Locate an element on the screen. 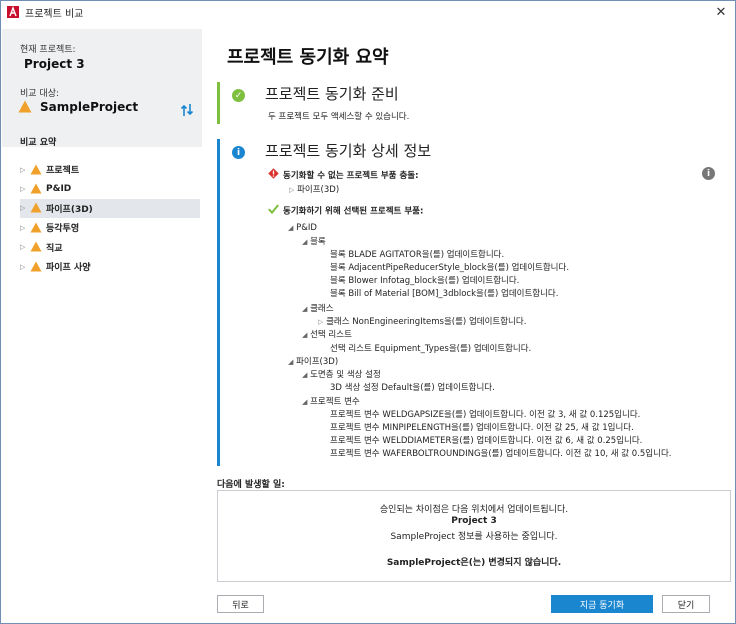 This screenshot has width=736, height=624. section-subtitle: 두 프로젝트 모두 액세스할 수 있습니다. is located at coordinates (339, 117).